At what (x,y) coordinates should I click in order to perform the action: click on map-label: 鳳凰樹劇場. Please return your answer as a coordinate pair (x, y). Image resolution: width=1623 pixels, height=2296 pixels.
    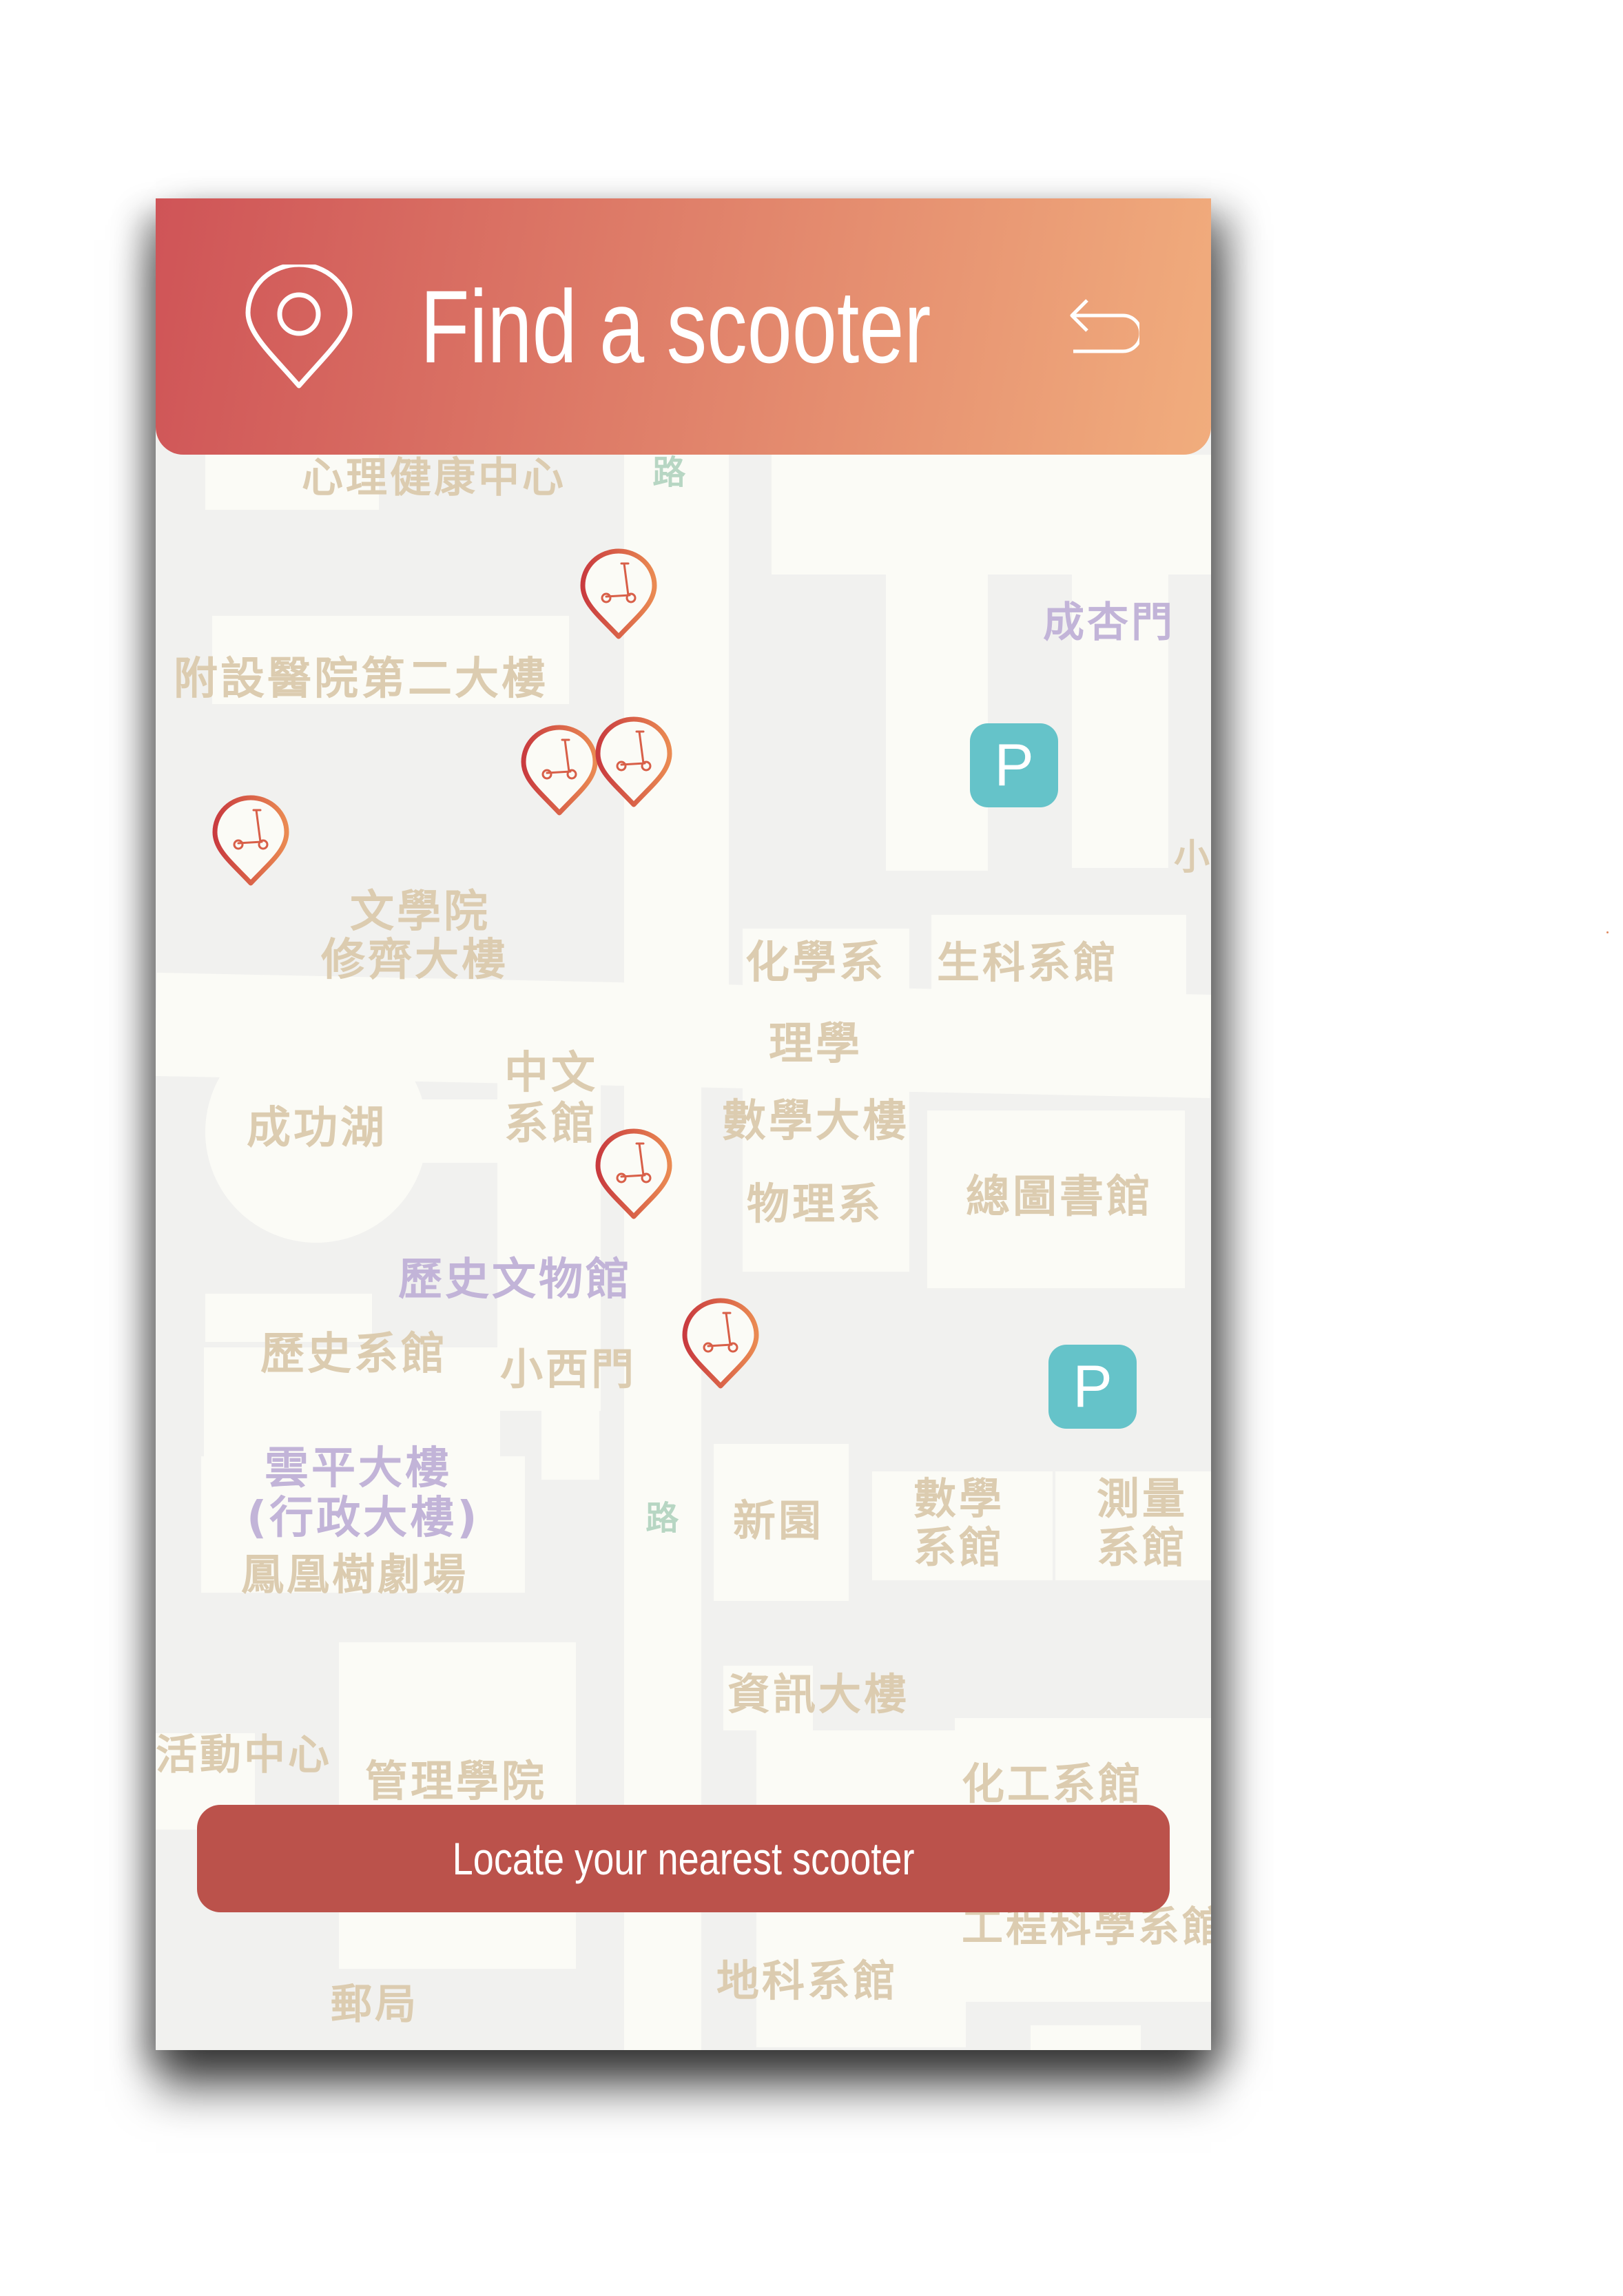
    Looking at the image, I should click on (355, 1575).